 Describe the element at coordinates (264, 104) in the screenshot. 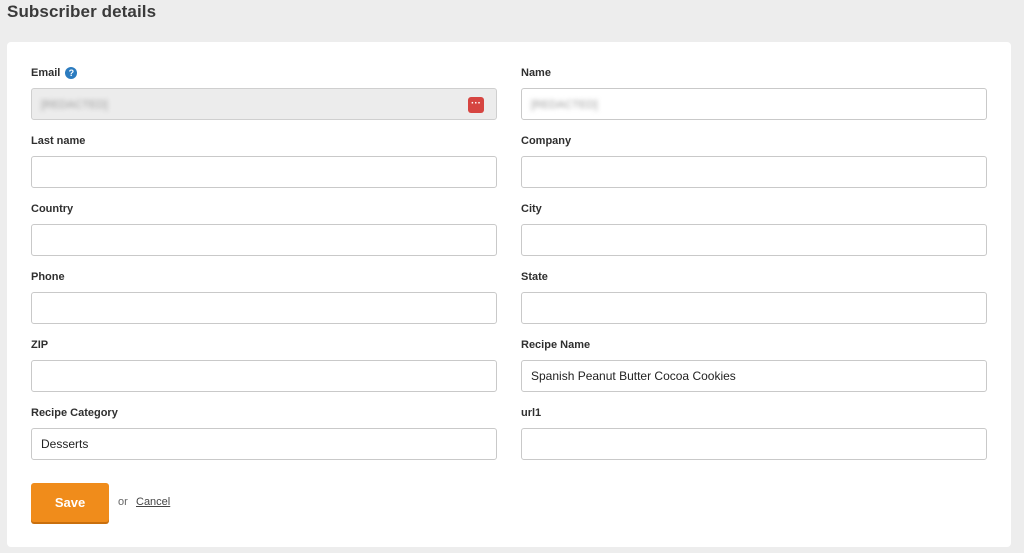

I see `email-field: [REDACTED] ···` at that location.